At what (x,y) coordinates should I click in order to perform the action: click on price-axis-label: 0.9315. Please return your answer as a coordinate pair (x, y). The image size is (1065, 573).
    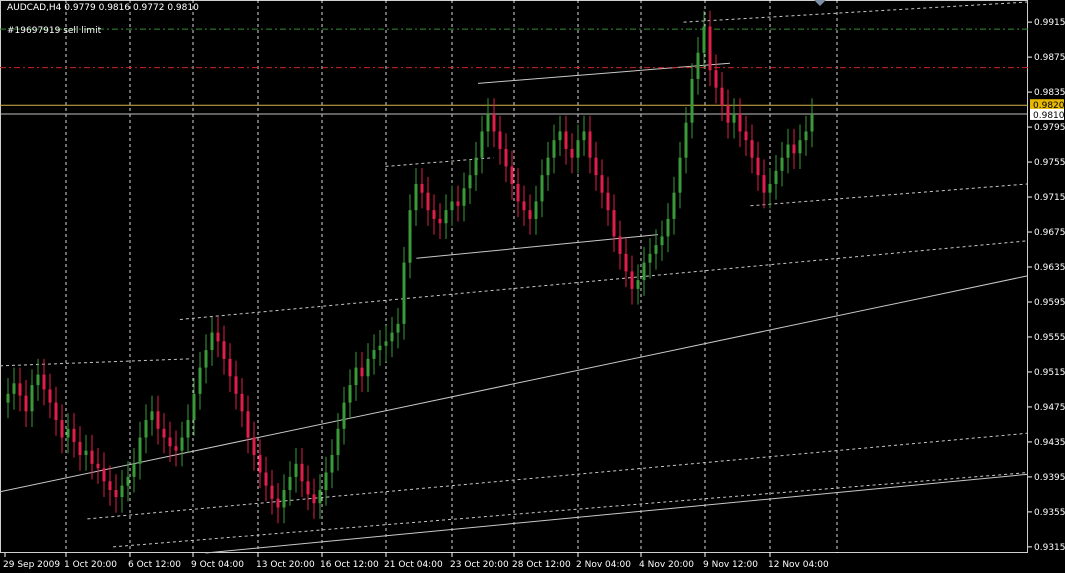
    Looking at the image, I should click on (1049, 548).